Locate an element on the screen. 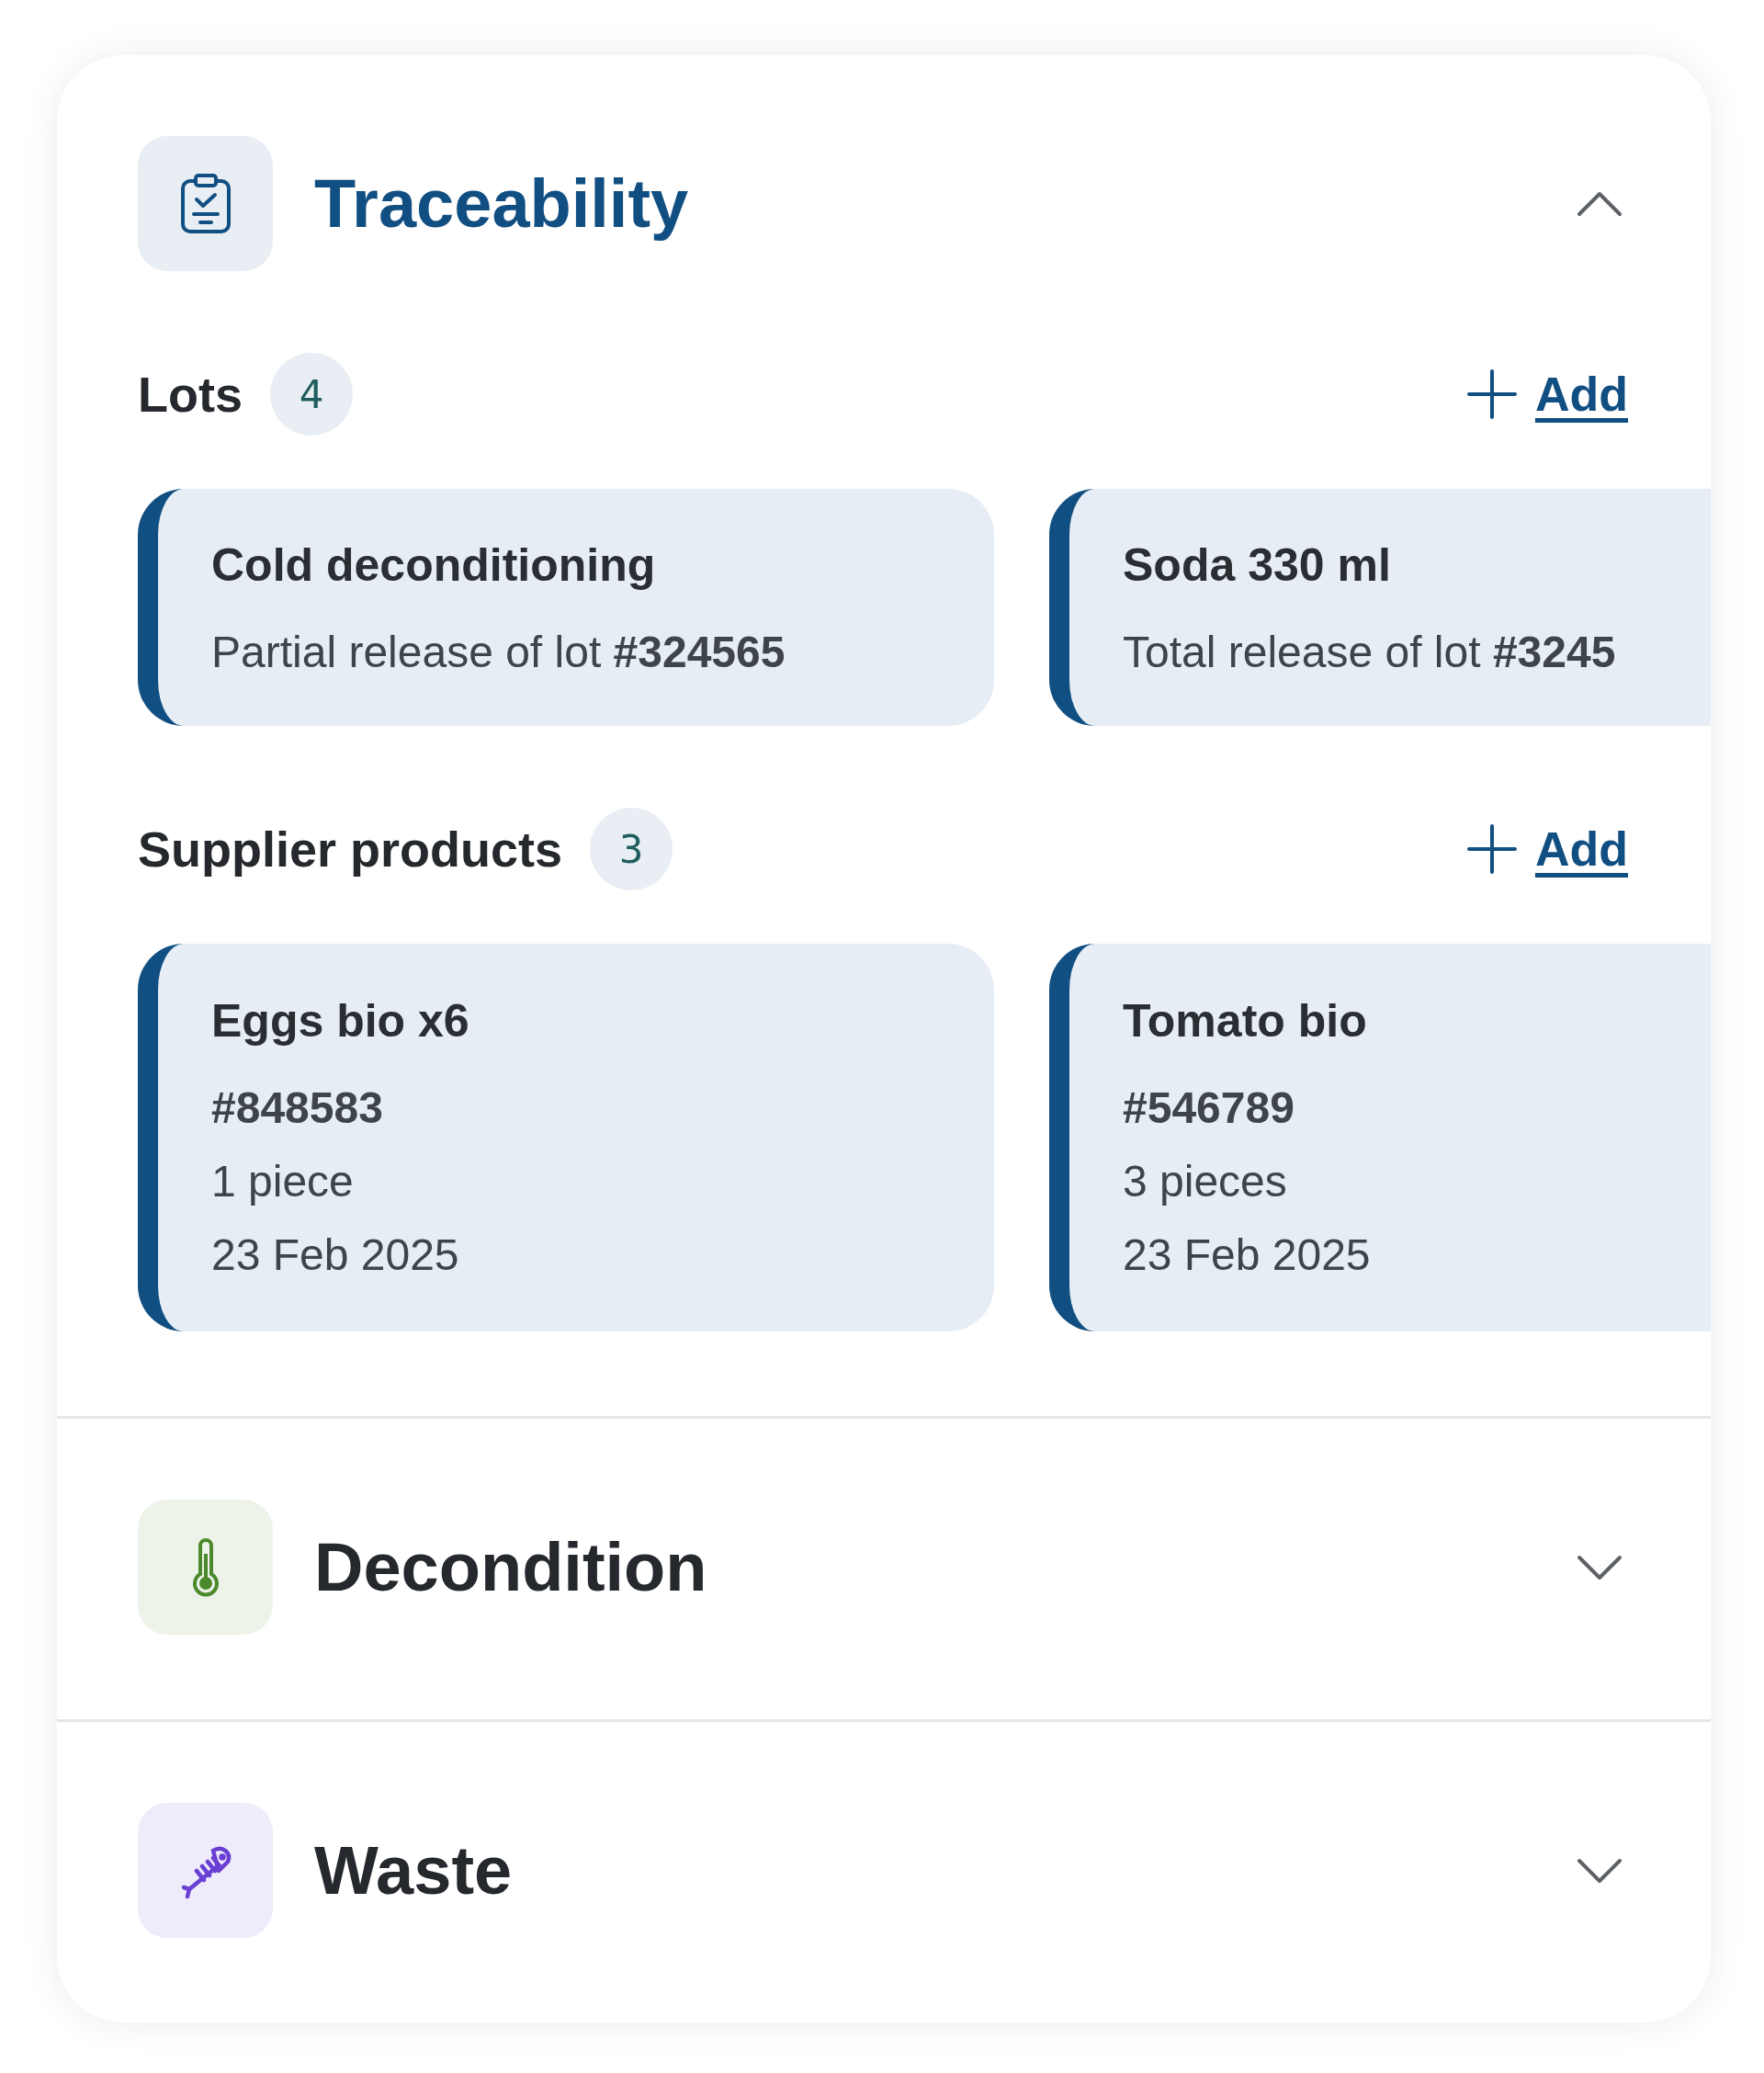 The image size is (1764, 2073). clipboard-icon is located at coordinates (205, 203).